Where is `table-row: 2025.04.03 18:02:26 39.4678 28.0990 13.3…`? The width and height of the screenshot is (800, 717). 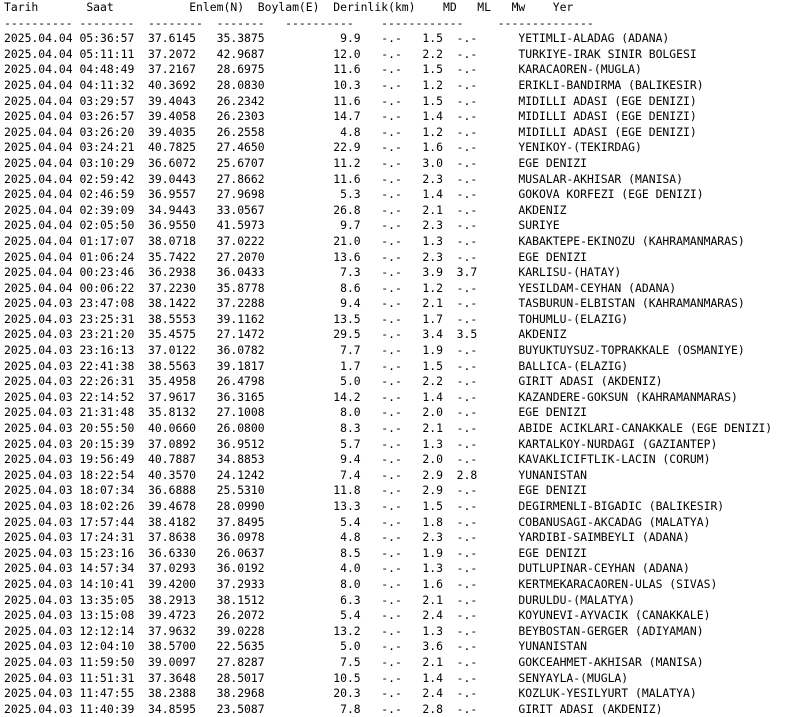 table-row: 2025.04.03 18:02:26 39.4678 28.0990 13.3… is located at coordinates (402, 507).